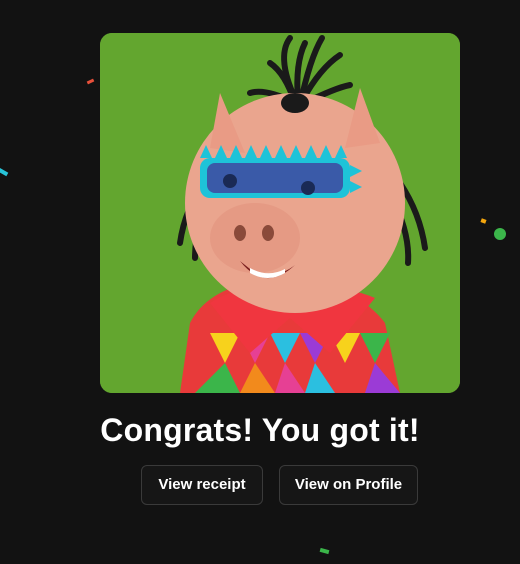 This screenshot has width=520, height=564. What do you see at coordinates (260, 430) in the screenshot?
I see `success-title: Congrats! You got it!` at bounding box center [260, 430].